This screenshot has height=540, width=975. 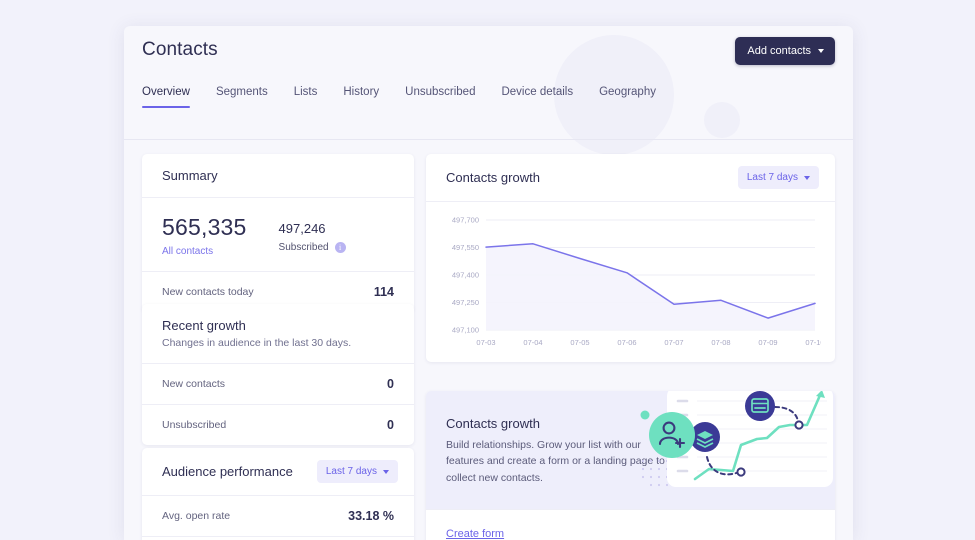 I want to click on page-title: Contacts, so click(x=180, y=49).